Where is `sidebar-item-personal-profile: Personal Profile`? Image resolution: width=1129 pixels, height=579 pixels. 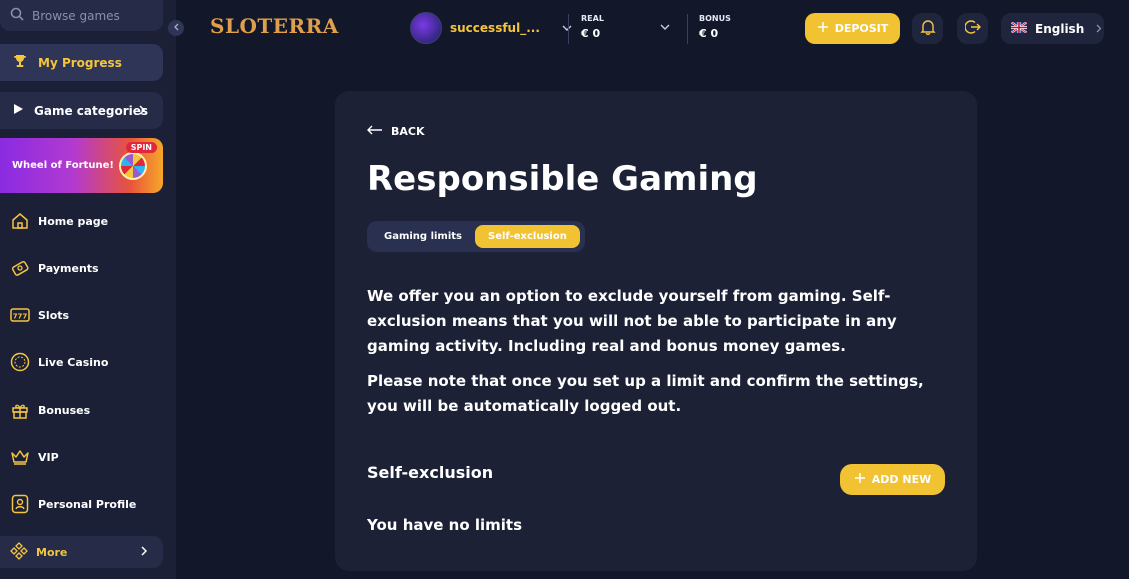 sidebar-item-personal-profile: Personal Profile is located at coordinates (73, 504).